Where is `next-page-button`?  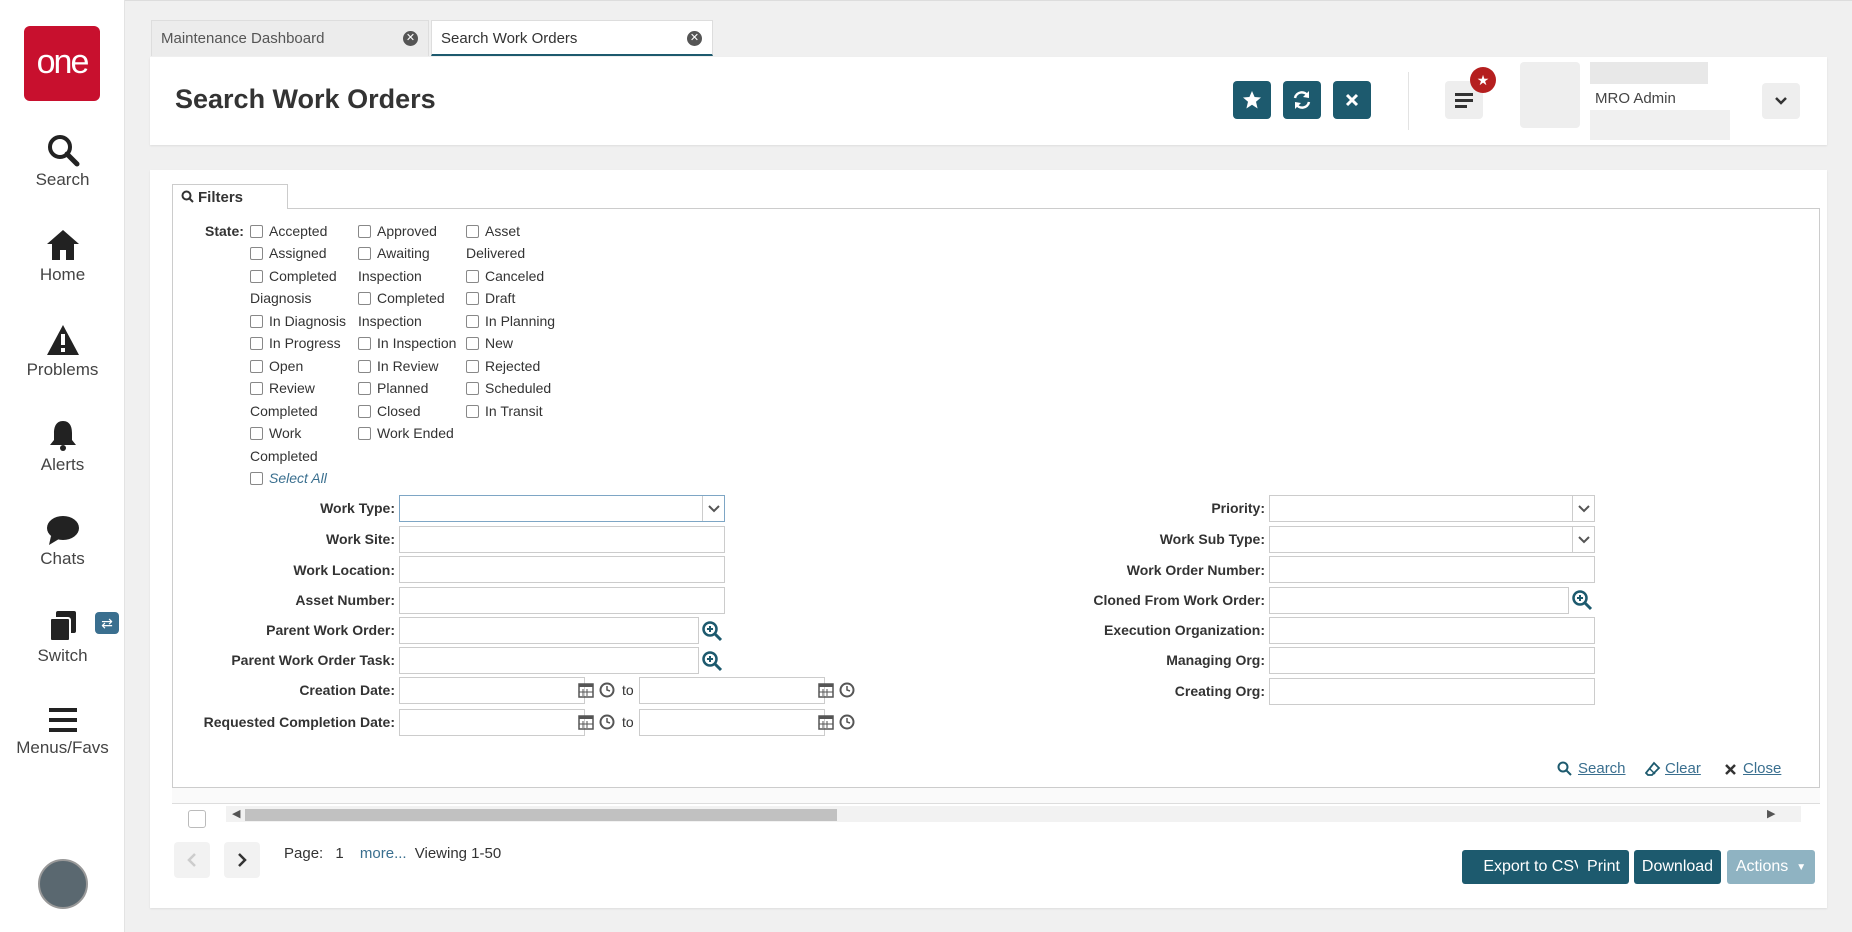
next-page-button is located at coordinates (242, 860).